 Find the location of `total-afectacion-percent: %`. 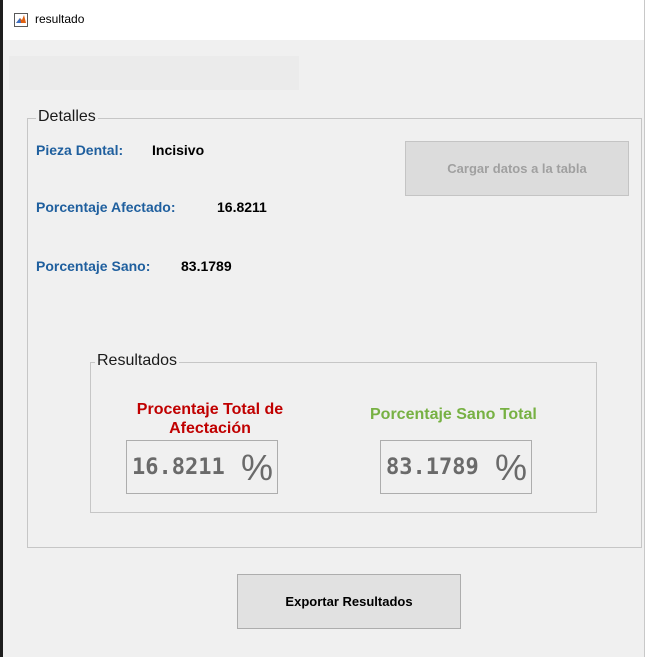

total-afectacion-percent: % is located at coordinates (257, 467).